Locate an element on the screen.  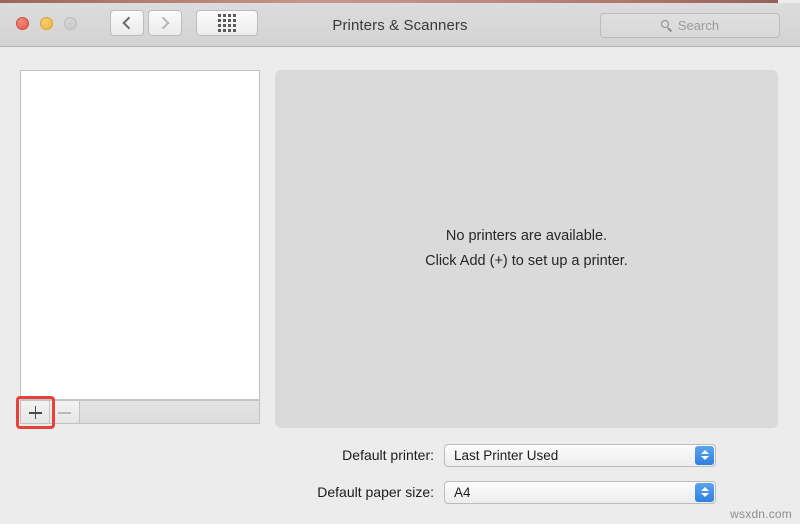
minus-icon is located at coordinates (64, 413).